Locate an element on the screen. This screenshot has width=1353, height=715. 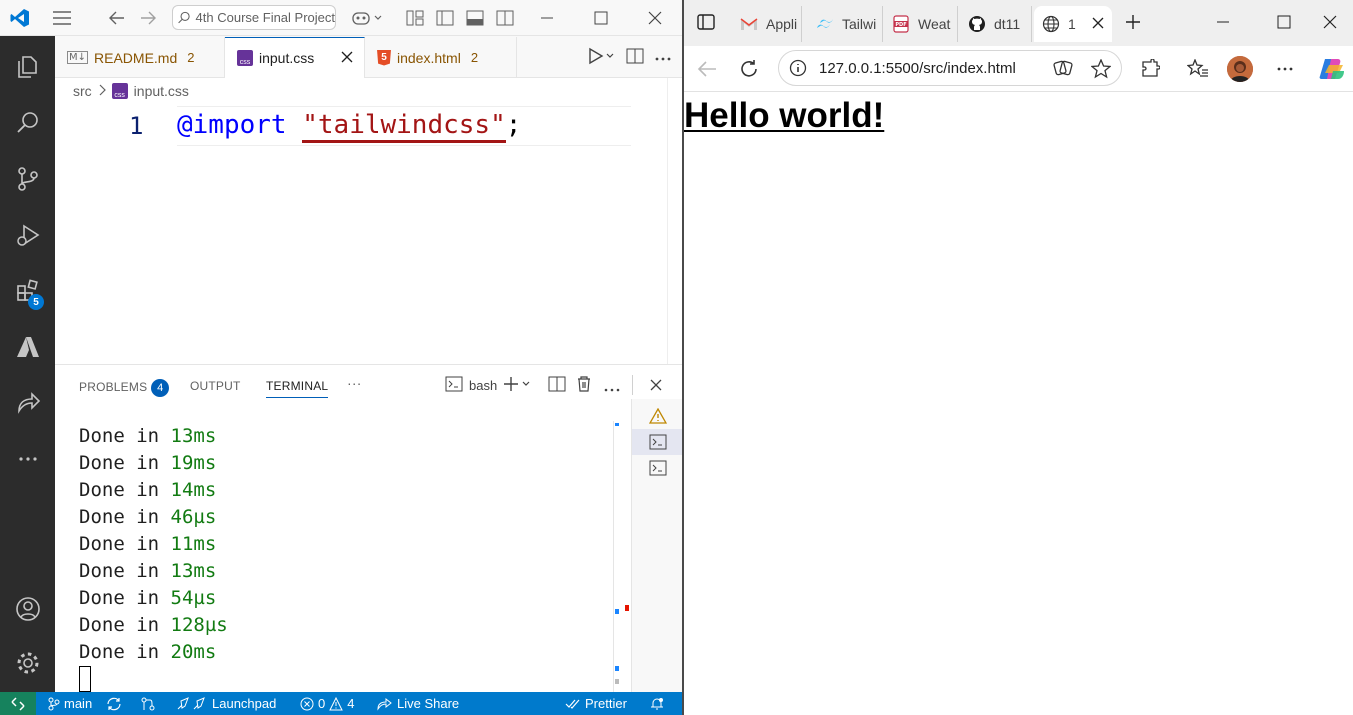
notifications-bell-icon is located at coordinates (657, 703).